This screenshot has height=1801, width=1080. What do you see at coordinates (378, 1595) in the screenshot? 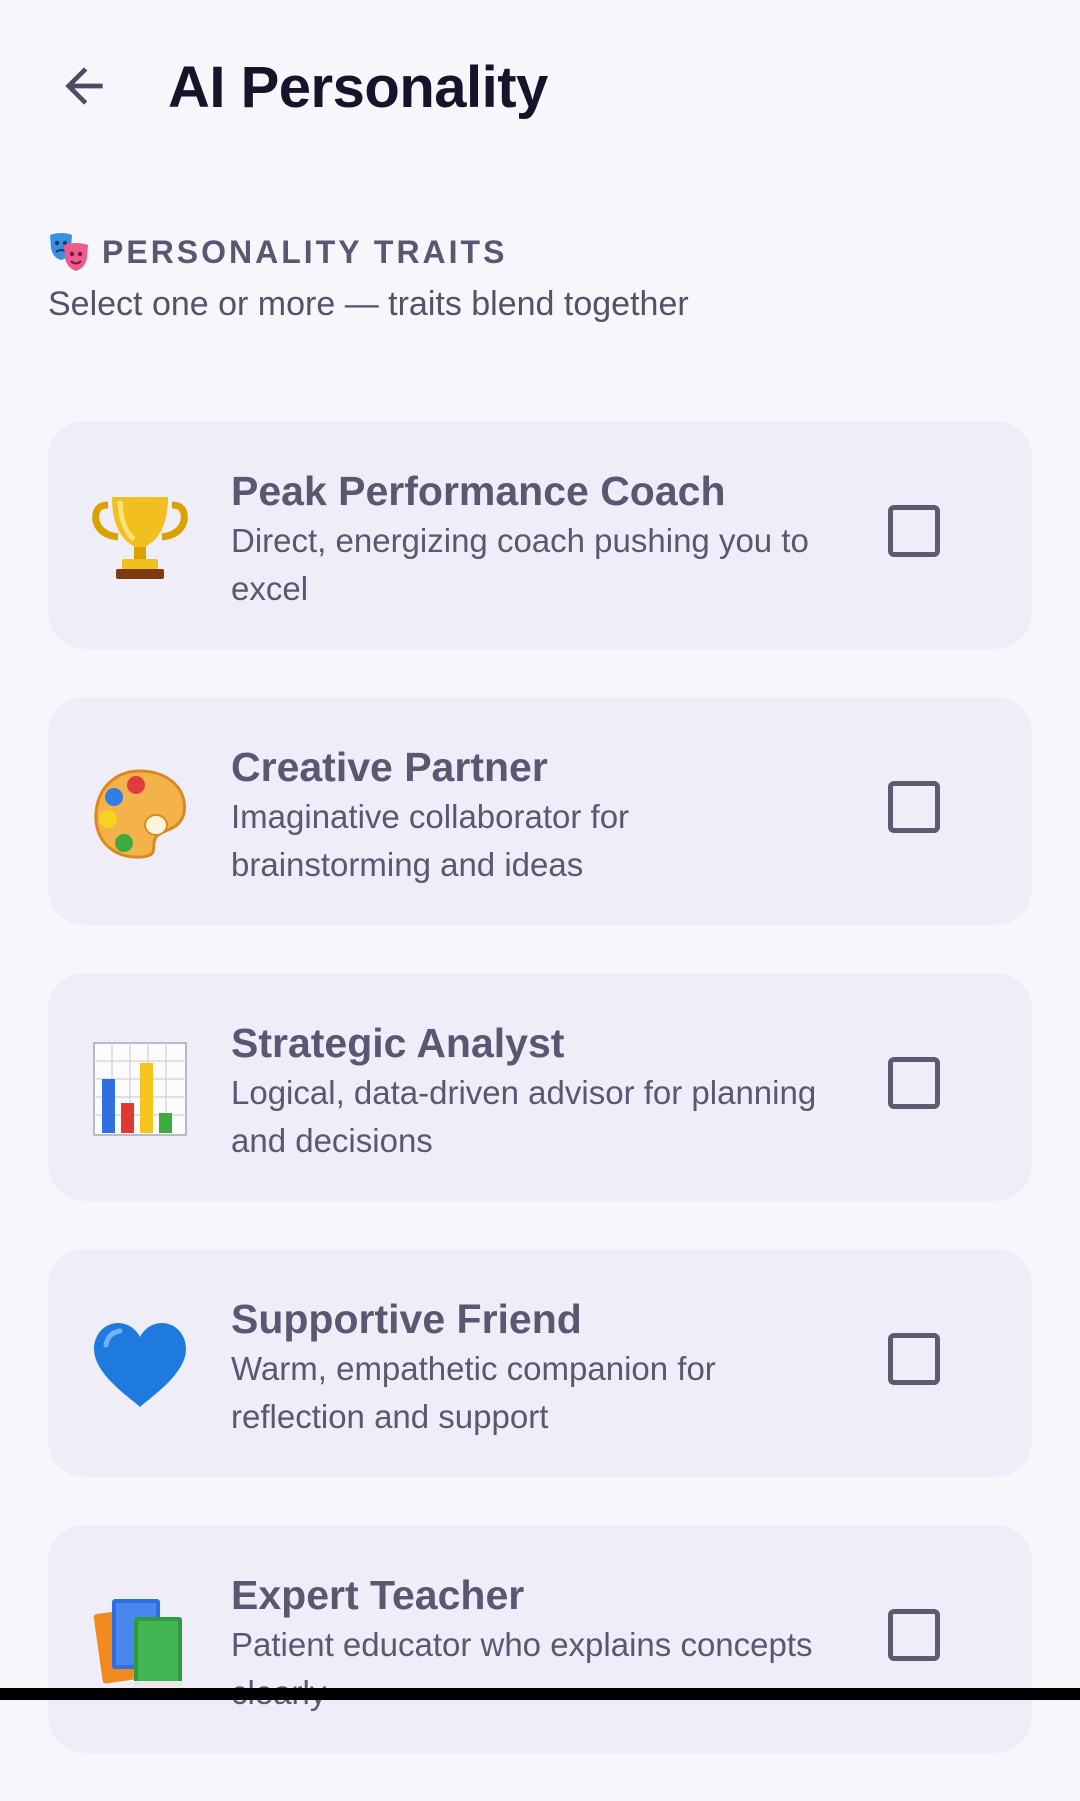
I see `trait-name: Expert Teacher` at bounding box center [378, 1595].